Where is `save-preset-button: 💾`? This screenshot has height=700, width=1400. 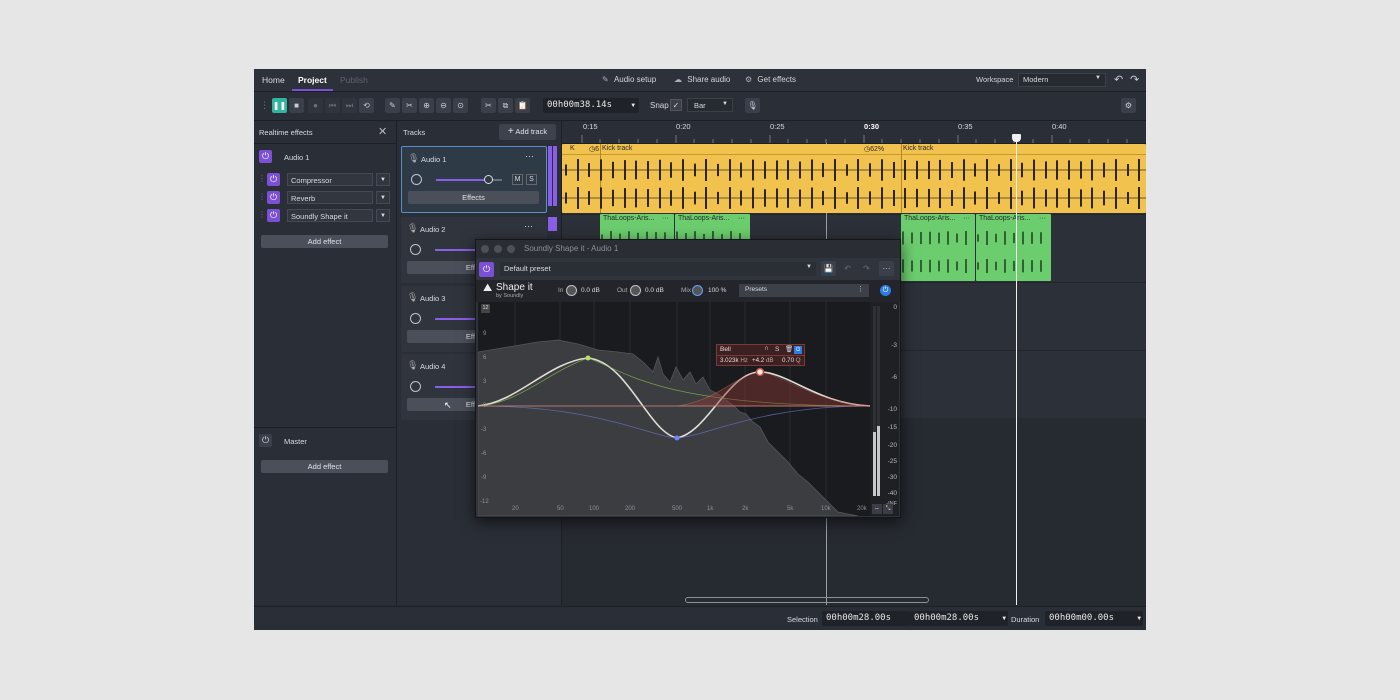 save-preset-button: 💾 is located at coordinates (828, 268).